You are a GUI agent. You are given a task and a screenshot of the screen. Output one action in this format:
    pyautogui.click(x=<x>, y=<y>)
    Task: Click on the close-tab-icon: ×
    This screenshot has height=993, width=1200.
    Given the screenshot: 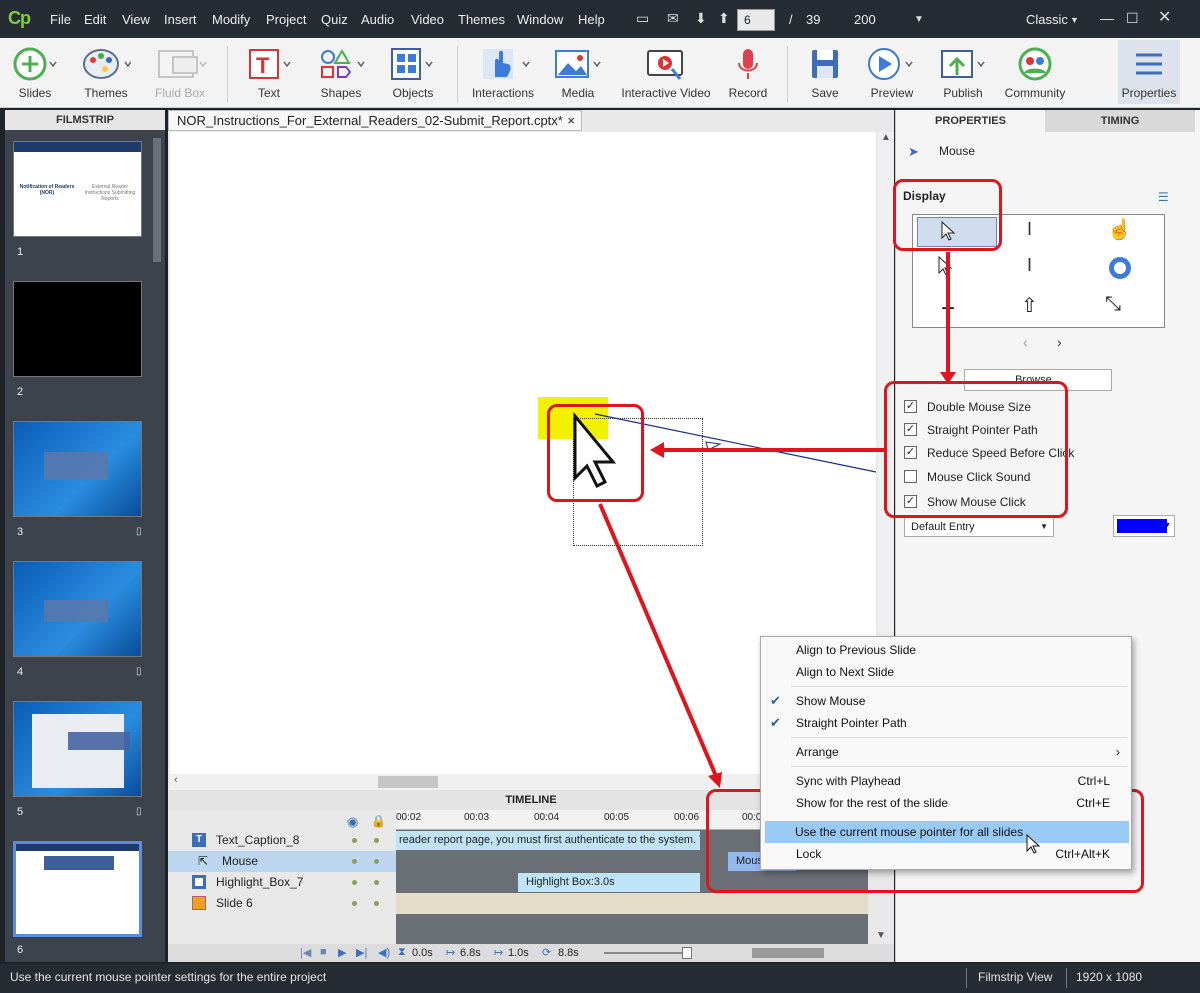 What is the action you would take?
    pyautogui.click(x=571, y=120)
    